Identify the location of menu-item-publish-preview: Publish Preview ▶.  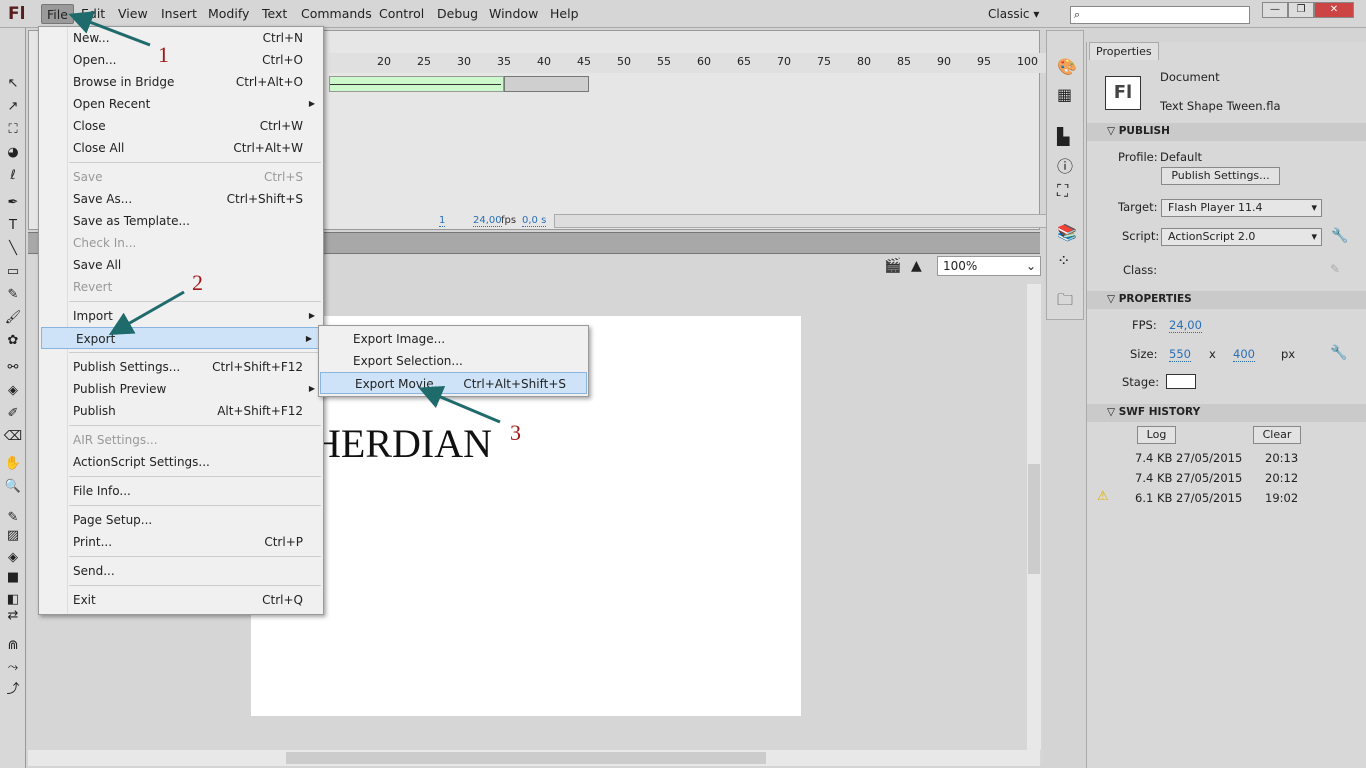
(181, 389).